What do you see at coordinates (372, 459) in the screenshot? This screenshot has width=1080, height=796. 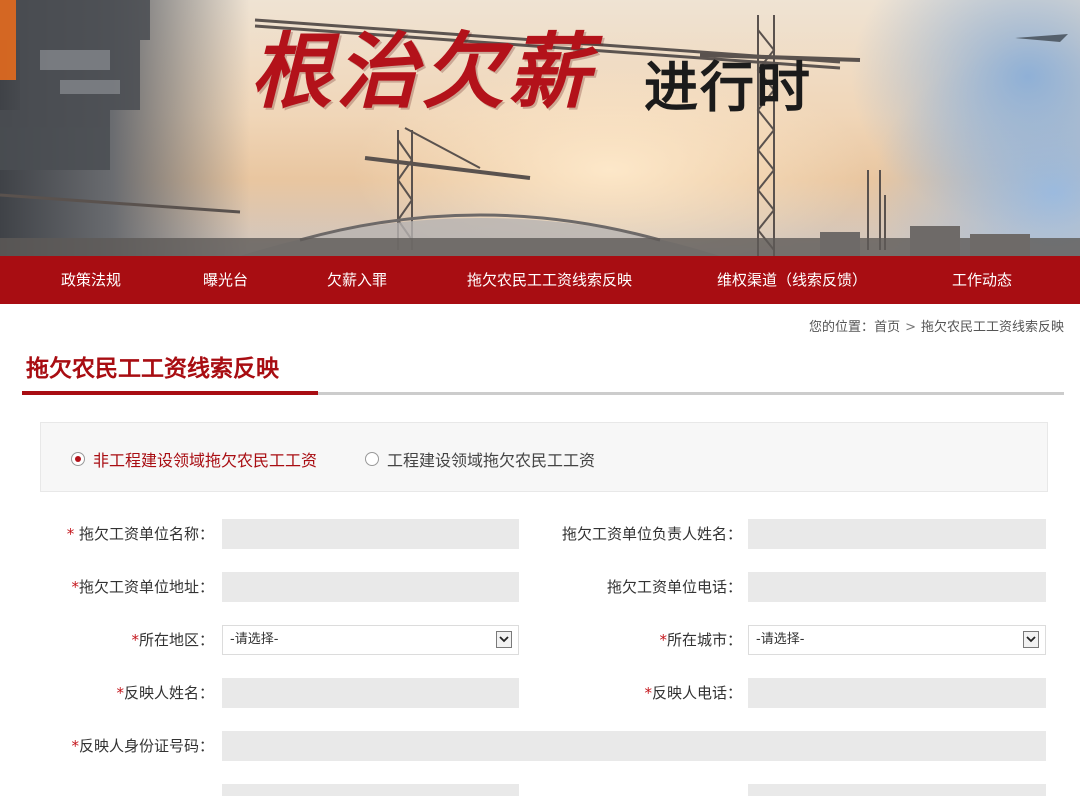 I see `radio-unchecked-icon` at bounding box center [372, 459].